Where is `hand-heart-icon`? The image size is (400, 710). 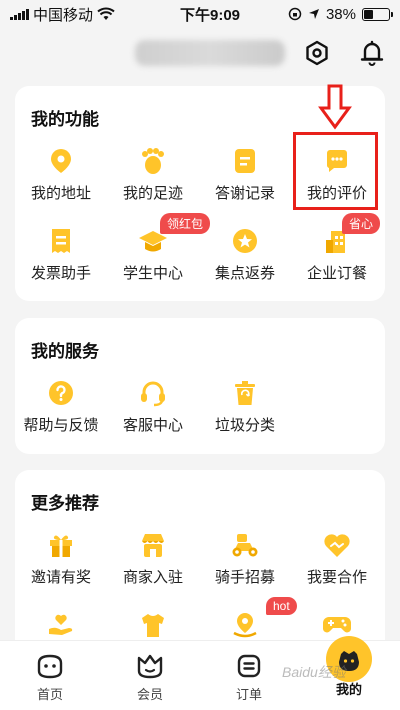 hand-heart-icon is located at coordinates (61, 625).